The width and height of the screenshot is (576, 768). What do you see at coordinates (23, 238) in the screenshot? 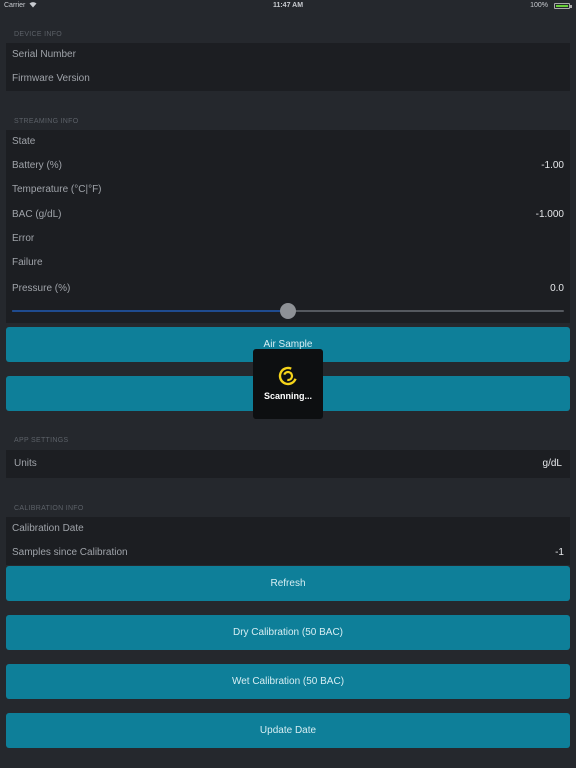
I see `error-label: Error` at bounding box center [23, 238].